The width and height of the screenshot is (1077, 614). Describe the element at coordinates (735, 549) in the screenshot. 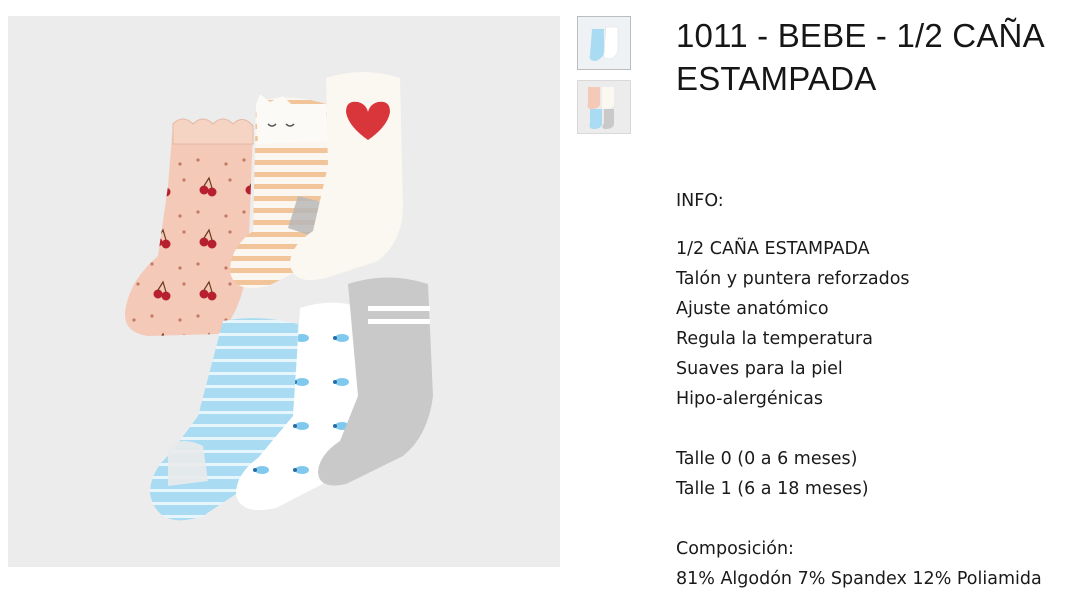

I see `composition-heading: Composición:` at that location.